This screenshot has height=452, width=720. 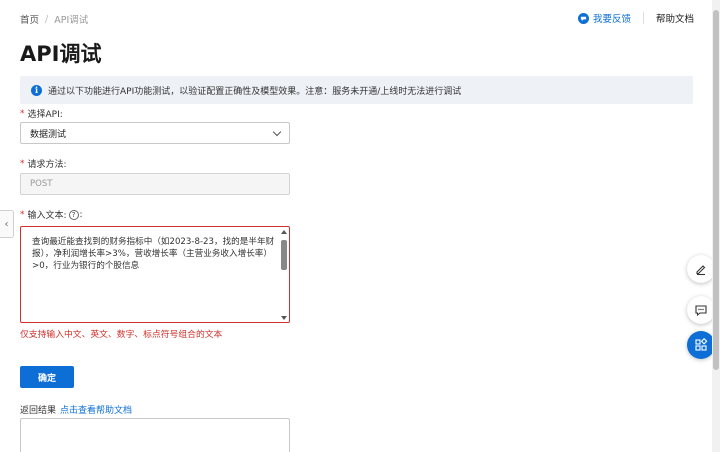 I want to click on apps-float-button, so click(x=699, y=345).